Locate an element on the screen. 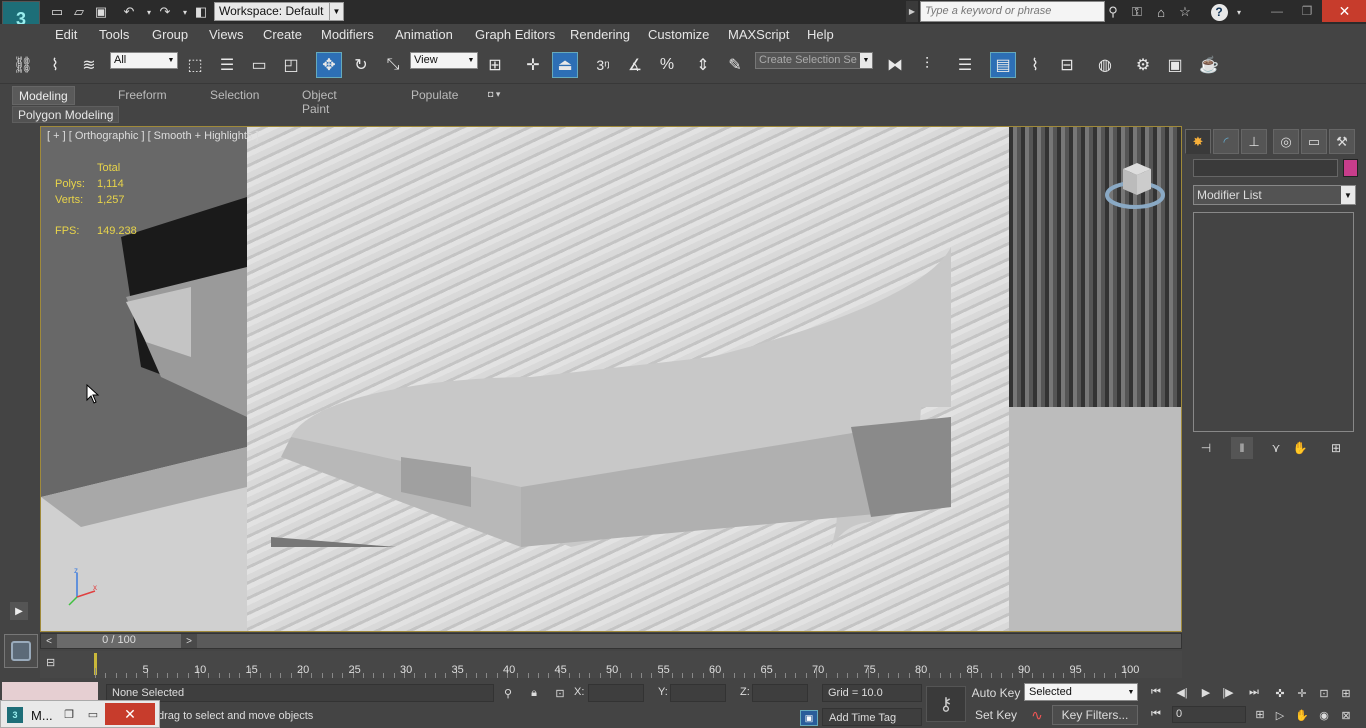 This screenshot has height=728, width=1366. expand-panel-icon: ▶ is located at coordinates (19, 611).